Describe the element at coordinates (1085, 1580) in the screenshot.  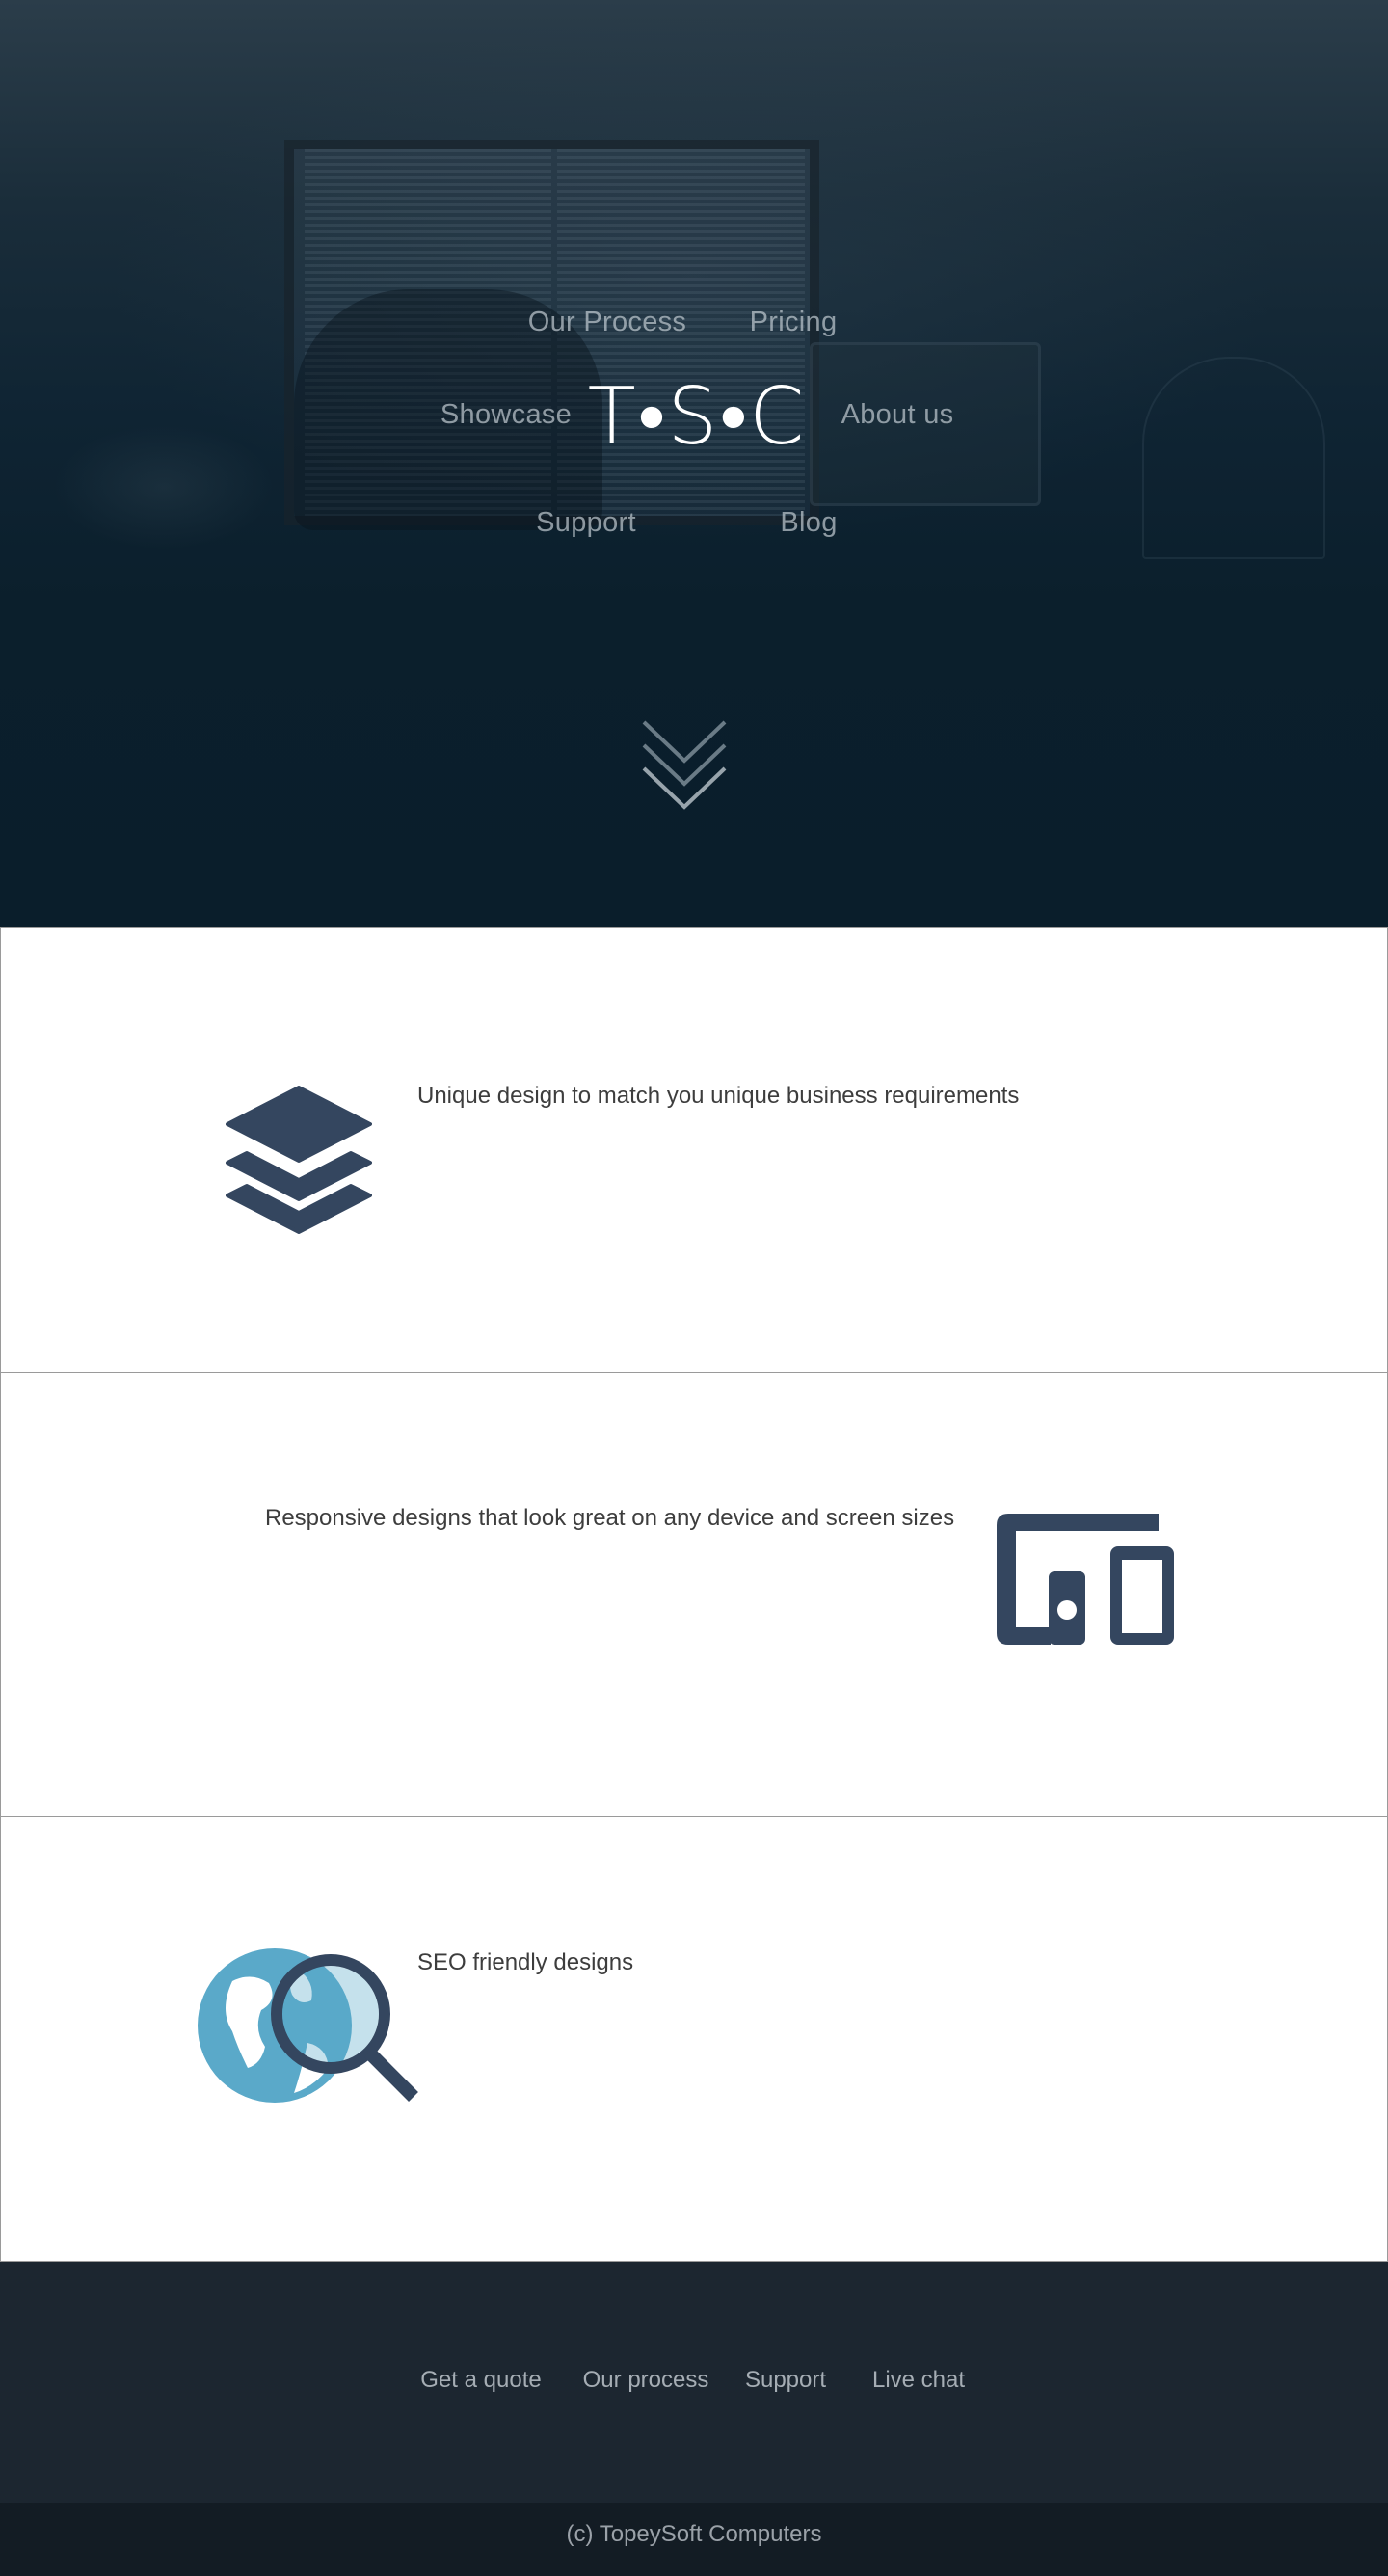
I see `devices-icon` at that location.